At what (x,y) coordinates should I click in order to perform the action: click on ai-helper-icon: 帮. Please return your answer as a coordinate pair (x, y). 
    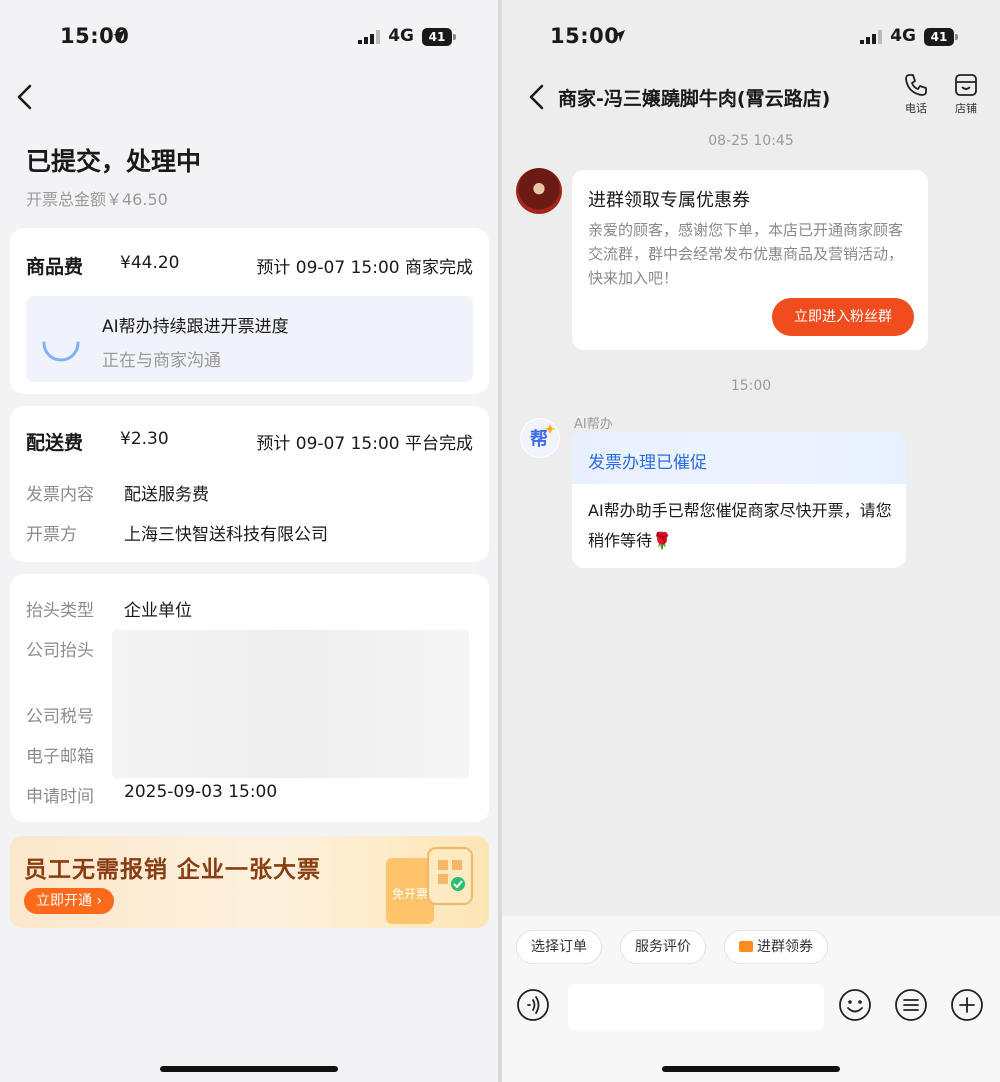
    Looking at the image, I should click on (540, 438).